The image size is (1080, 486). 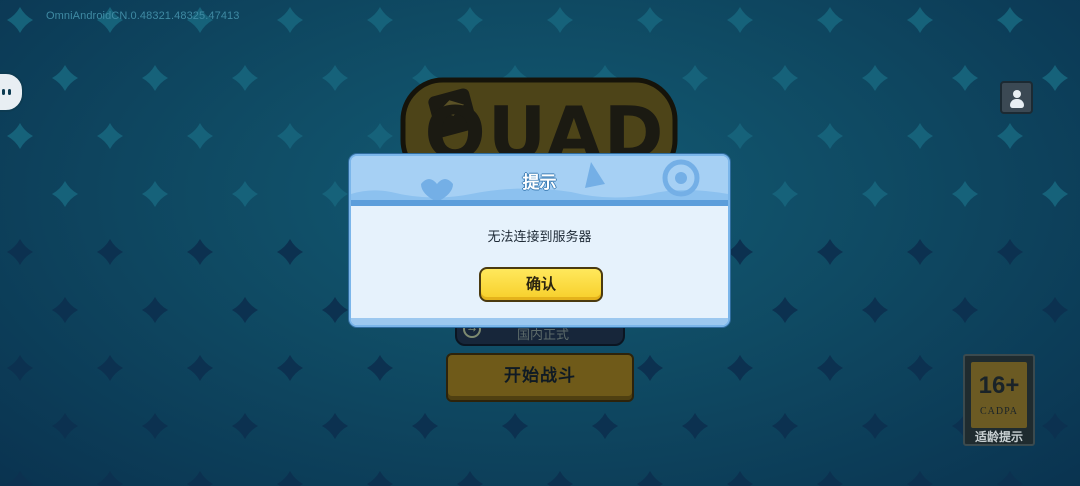 I want to click on age-rating-caption: 适龄提示, so click(x=998, y=437).